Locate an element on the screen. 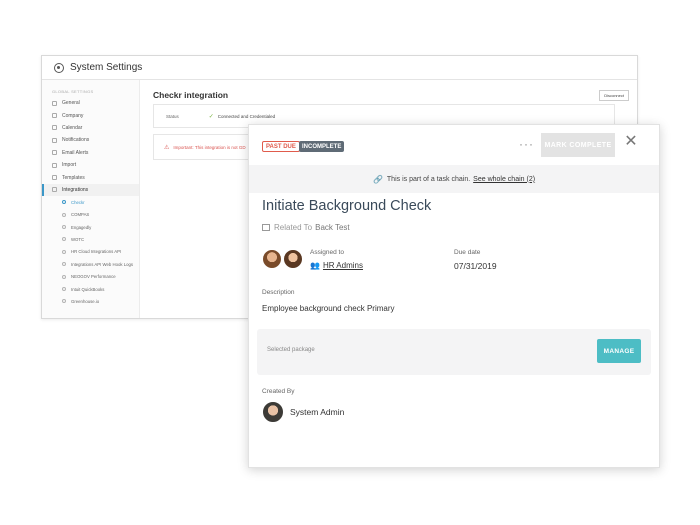 The image size is (700, 525). sidebar-item-label: General is located at coordinates (71, 103).